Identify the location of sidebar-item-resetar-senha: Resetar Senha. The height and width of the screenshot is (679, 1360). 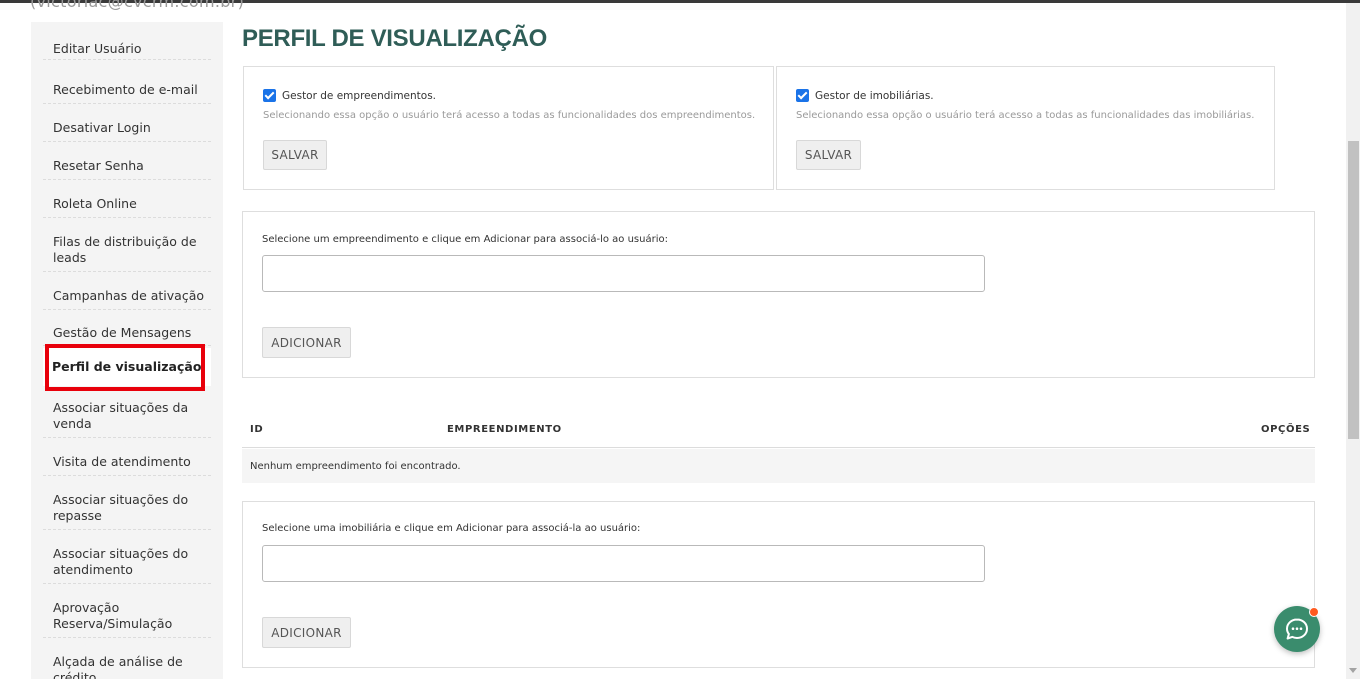
(127, 166).